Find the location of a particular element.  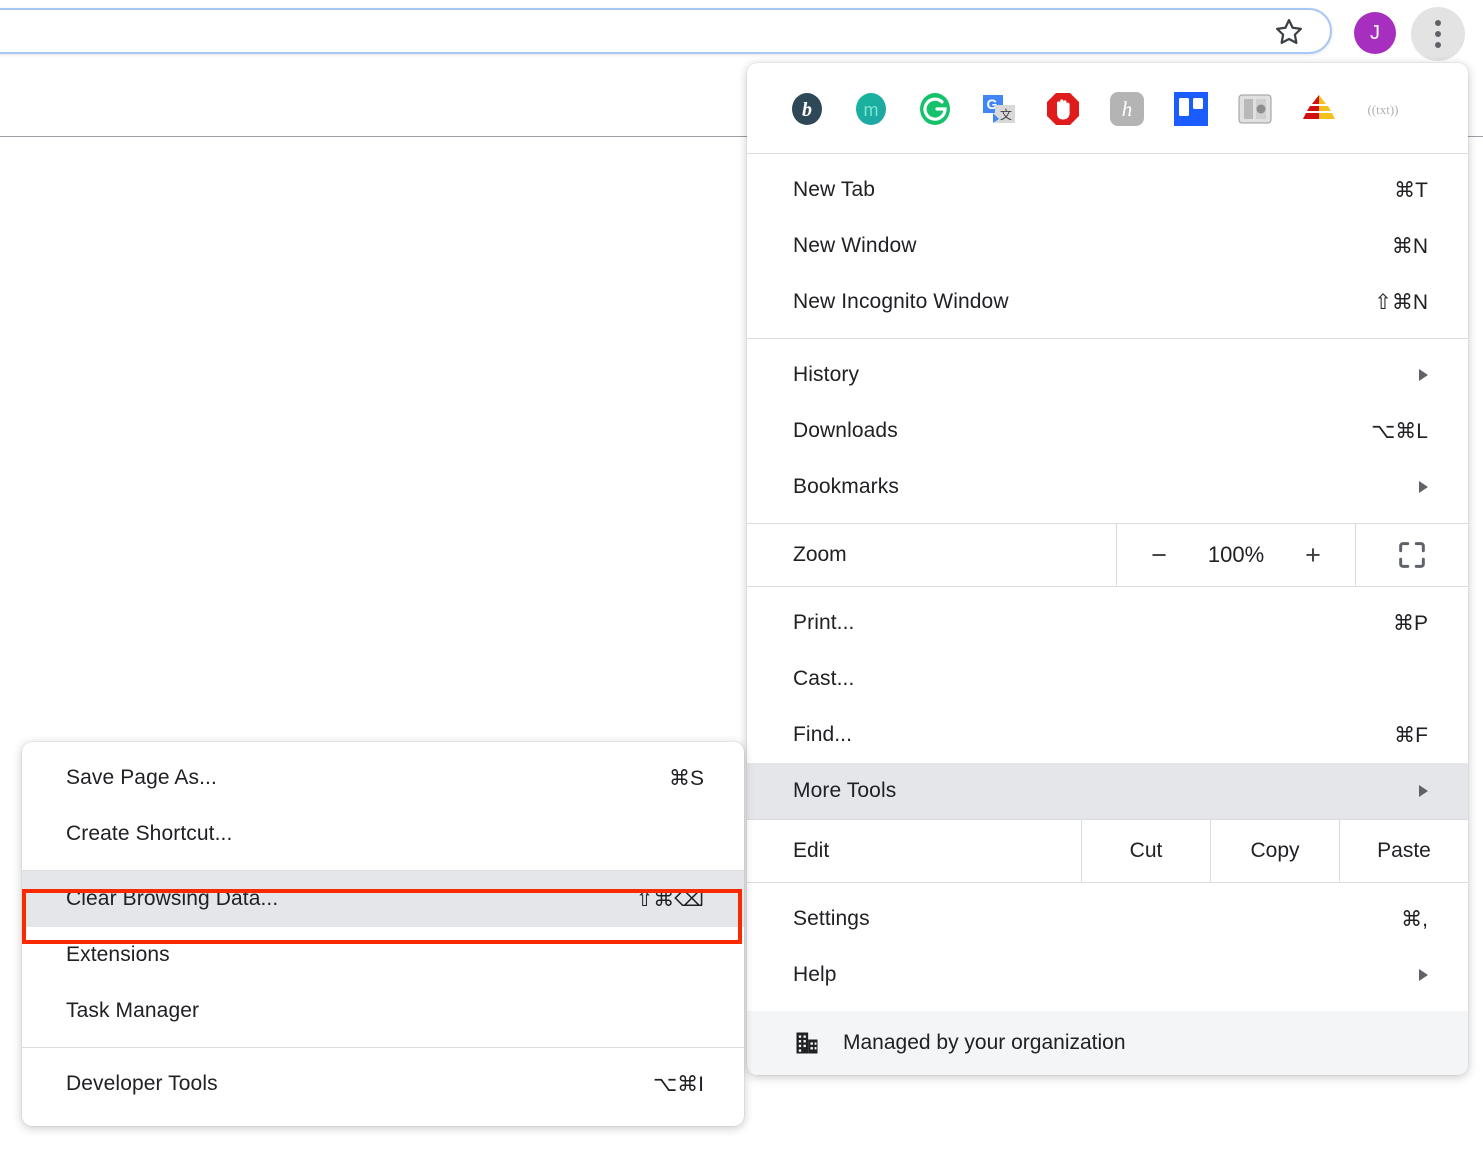

trello-extension-icon is located at coordinates (1191, 109).